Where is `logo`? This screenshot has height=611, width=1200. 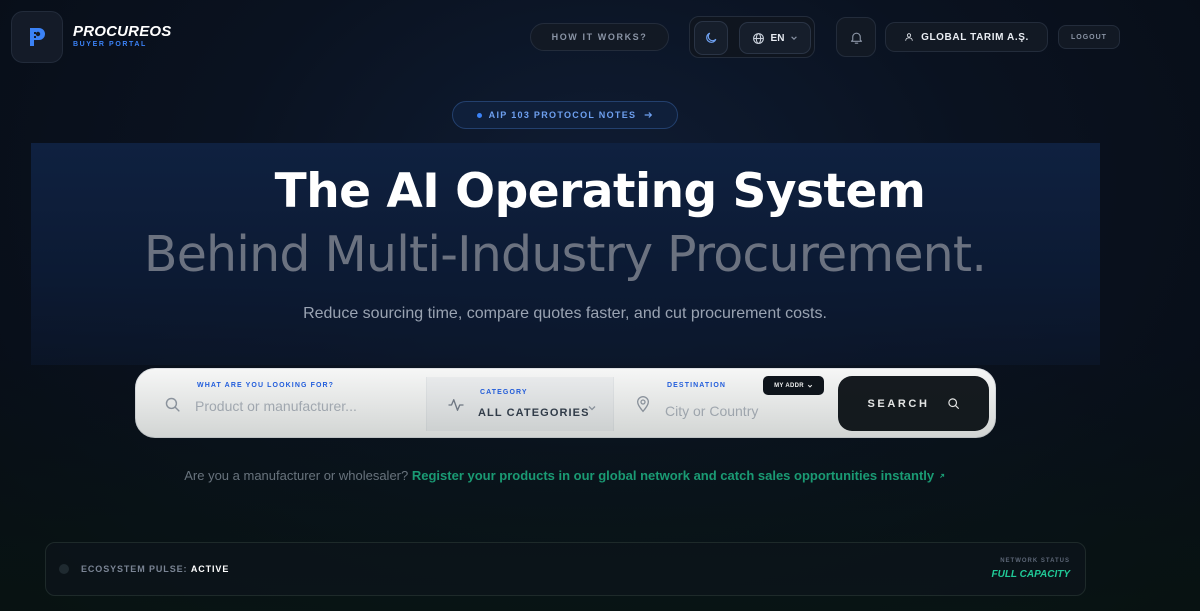
logo is located at coordinates (37, 37).